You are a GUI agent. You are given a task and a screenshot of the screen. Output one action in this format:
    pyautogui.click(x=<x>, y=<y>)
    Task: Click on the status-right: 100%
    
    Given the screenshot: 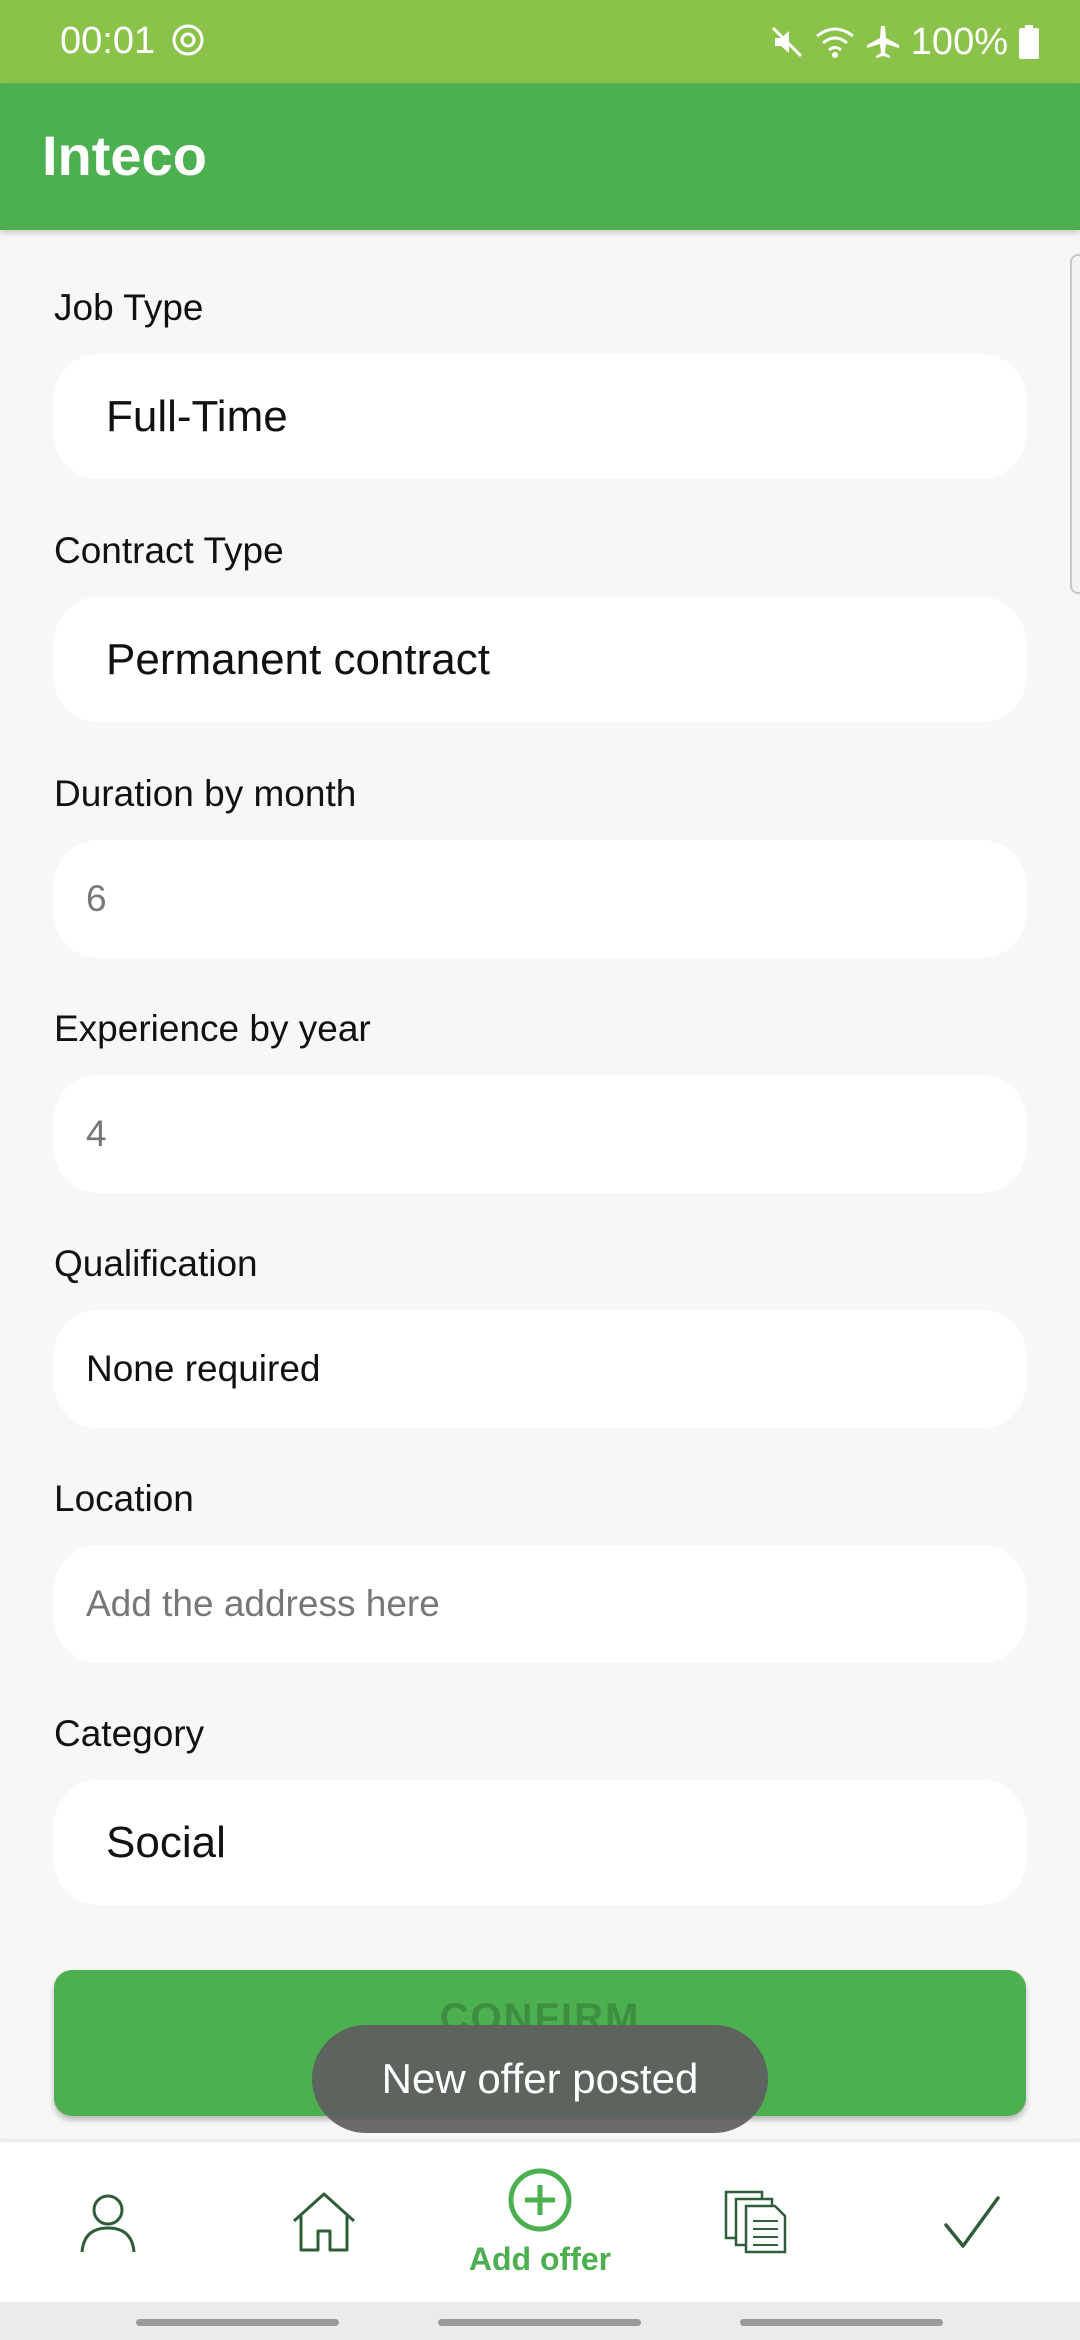 What is the action you would take?
    pyautogui.click(x=904, y=42)
    